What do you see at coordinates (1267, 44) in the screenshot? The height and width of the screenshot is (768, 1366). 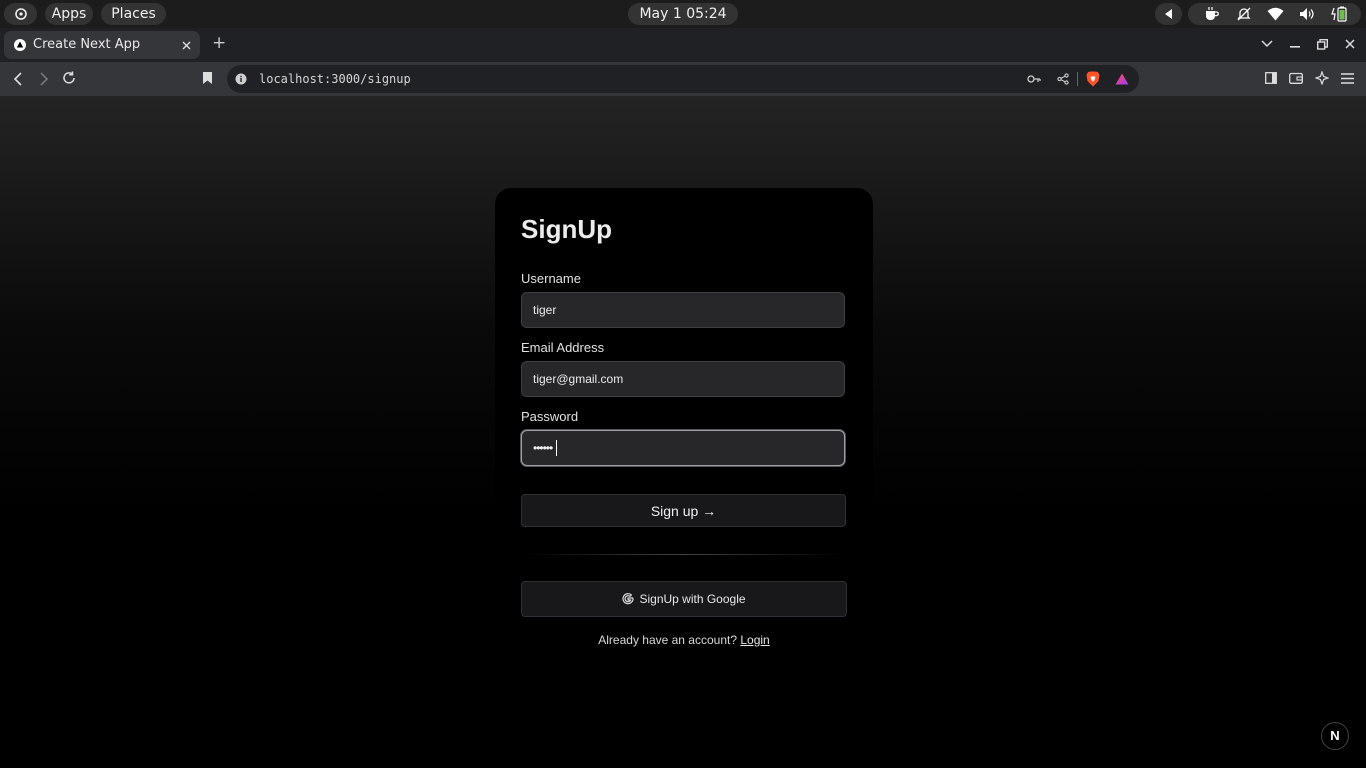 I see `tab-search-chevron-icon` at bounding box center [1267, 44].